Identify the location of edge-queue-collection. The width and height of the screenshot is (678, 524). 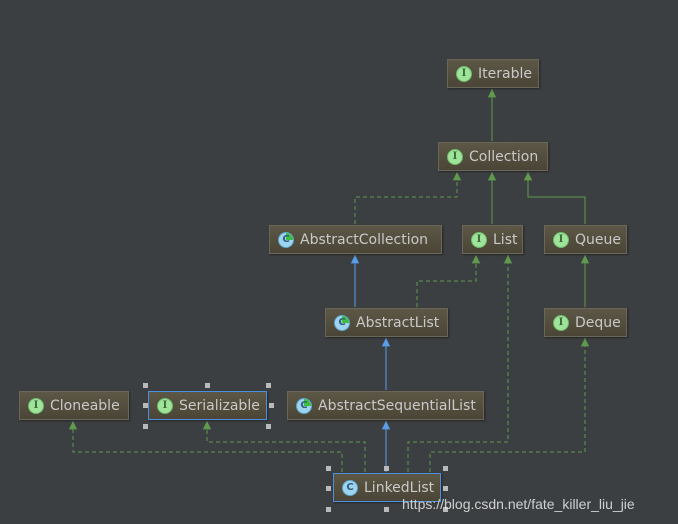
(554, 198).